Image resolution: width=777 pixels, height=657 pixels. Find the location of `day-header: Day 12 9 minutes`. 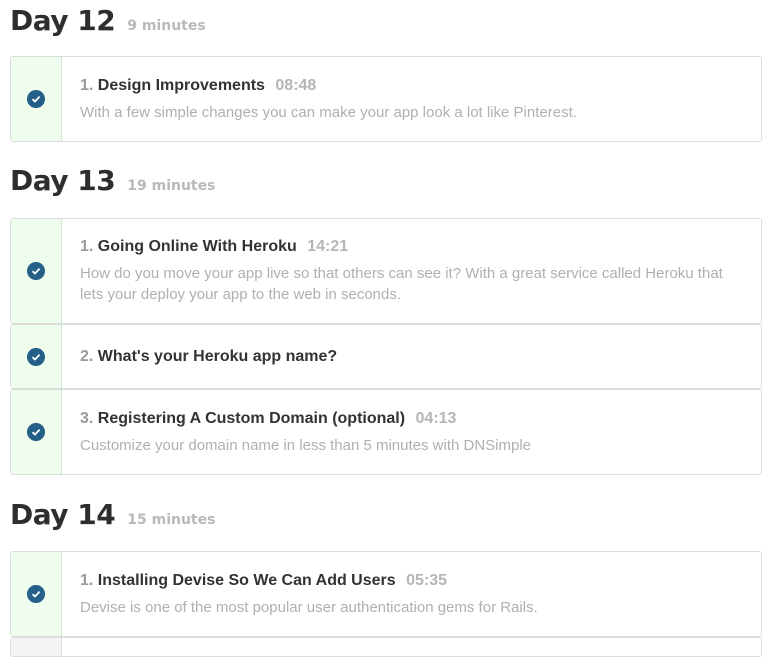

day-header: Day 12 9 minutes is located at coordinates (108, 20).